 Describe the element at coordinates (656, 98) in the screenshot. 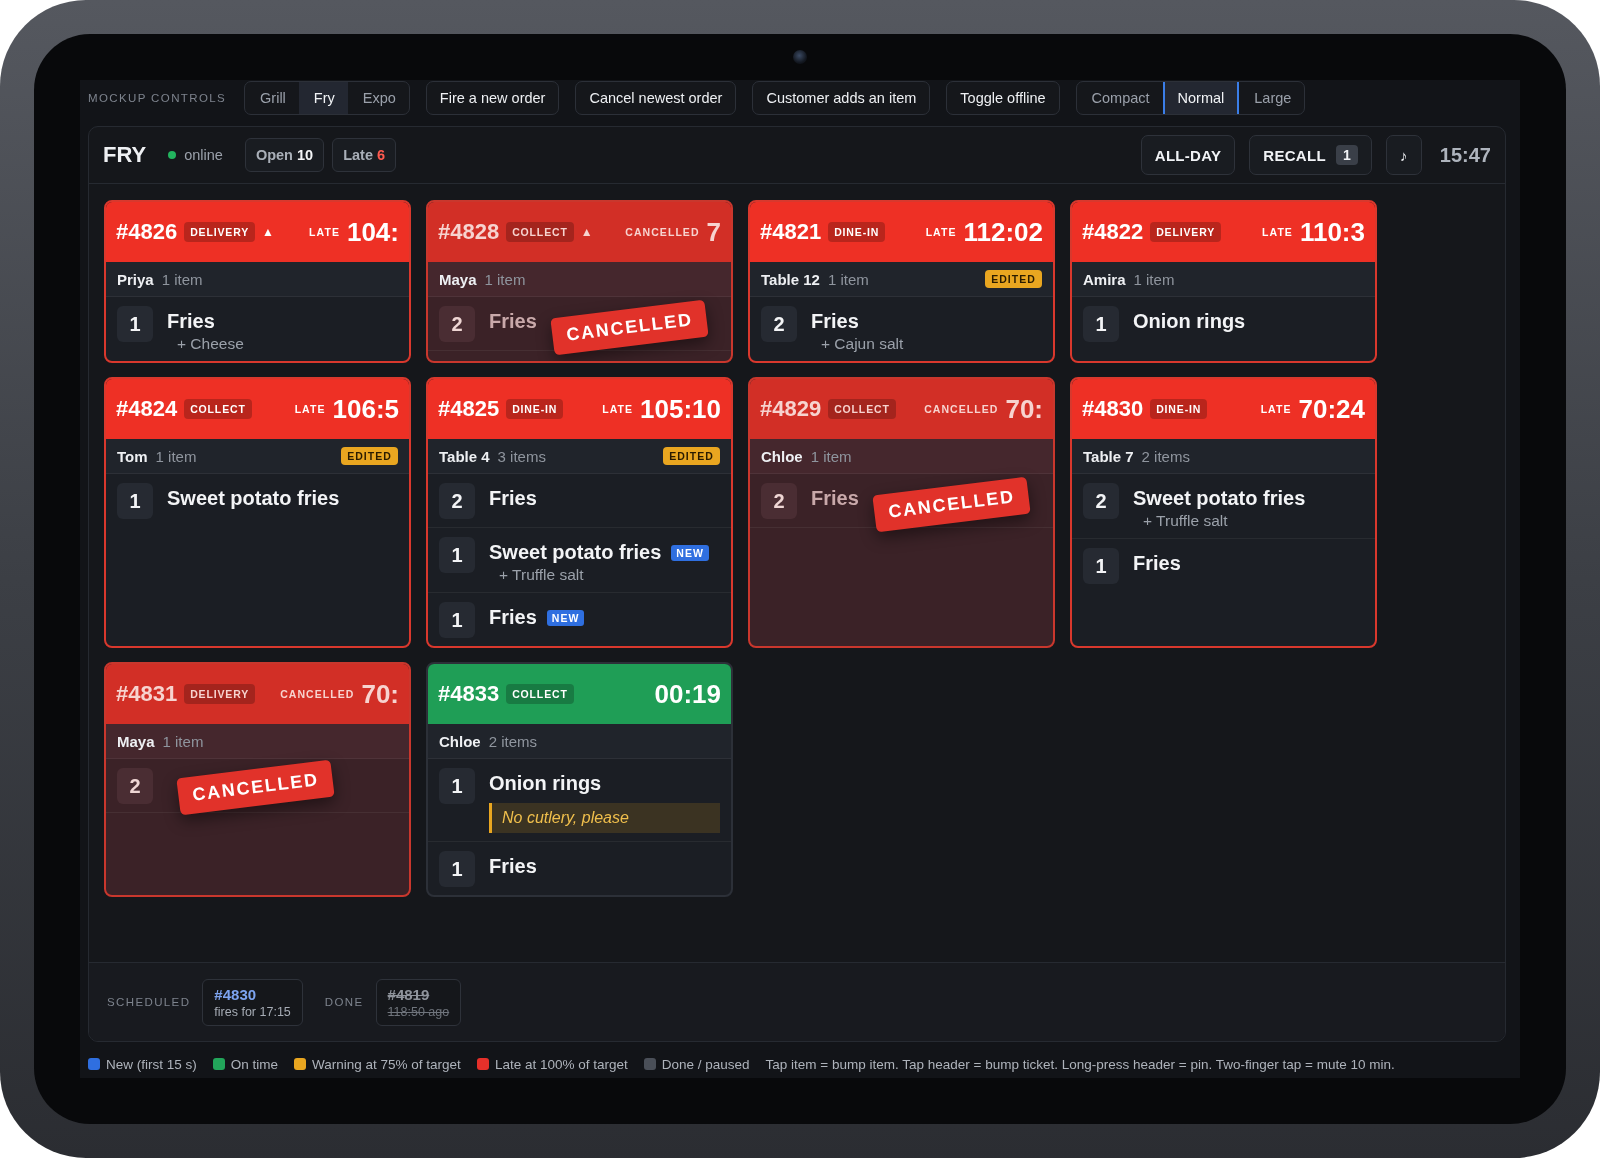

I see `action-button: Cancel newest order` at that location.